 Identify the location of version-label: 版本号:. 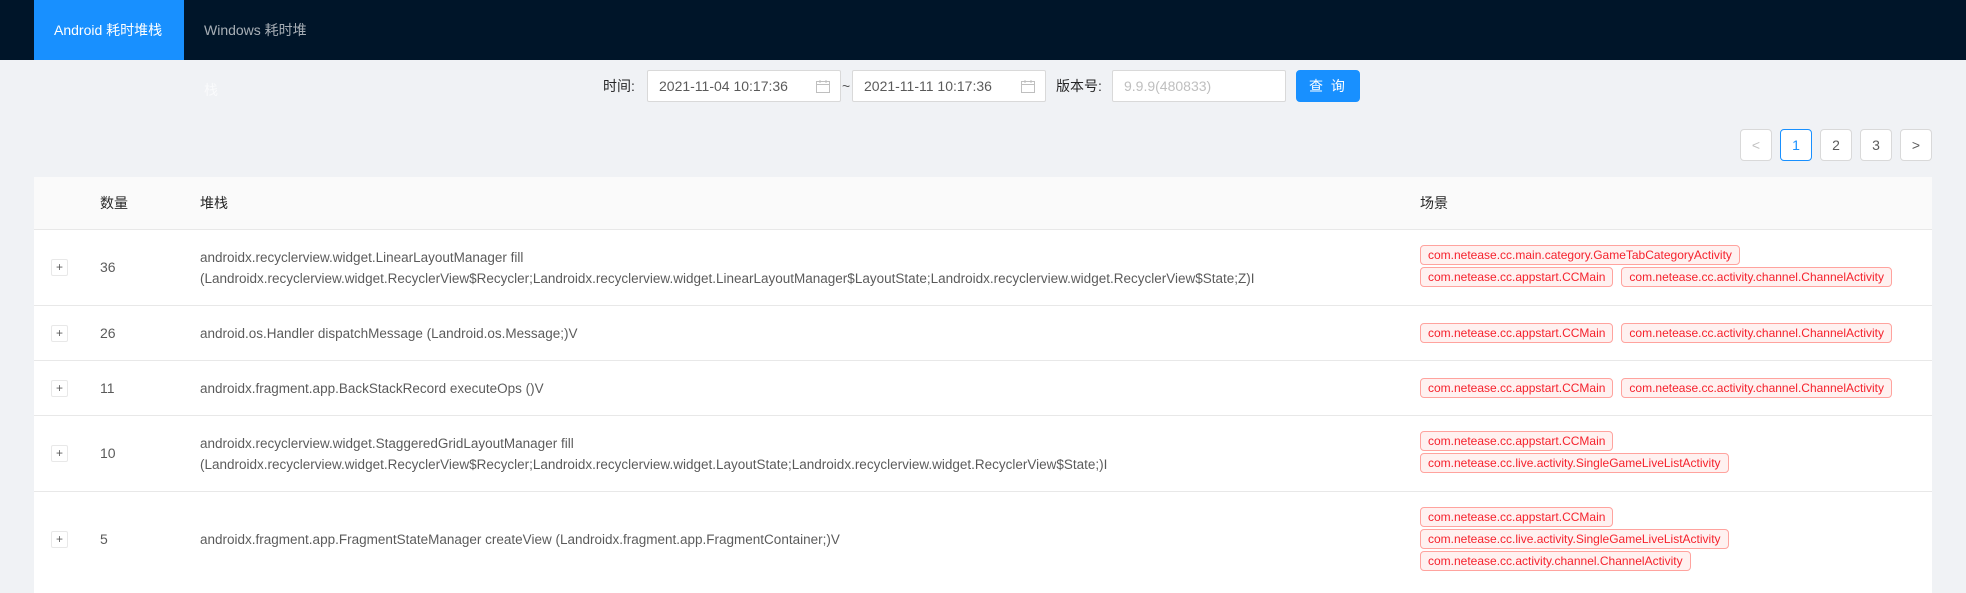
(1079, 86).